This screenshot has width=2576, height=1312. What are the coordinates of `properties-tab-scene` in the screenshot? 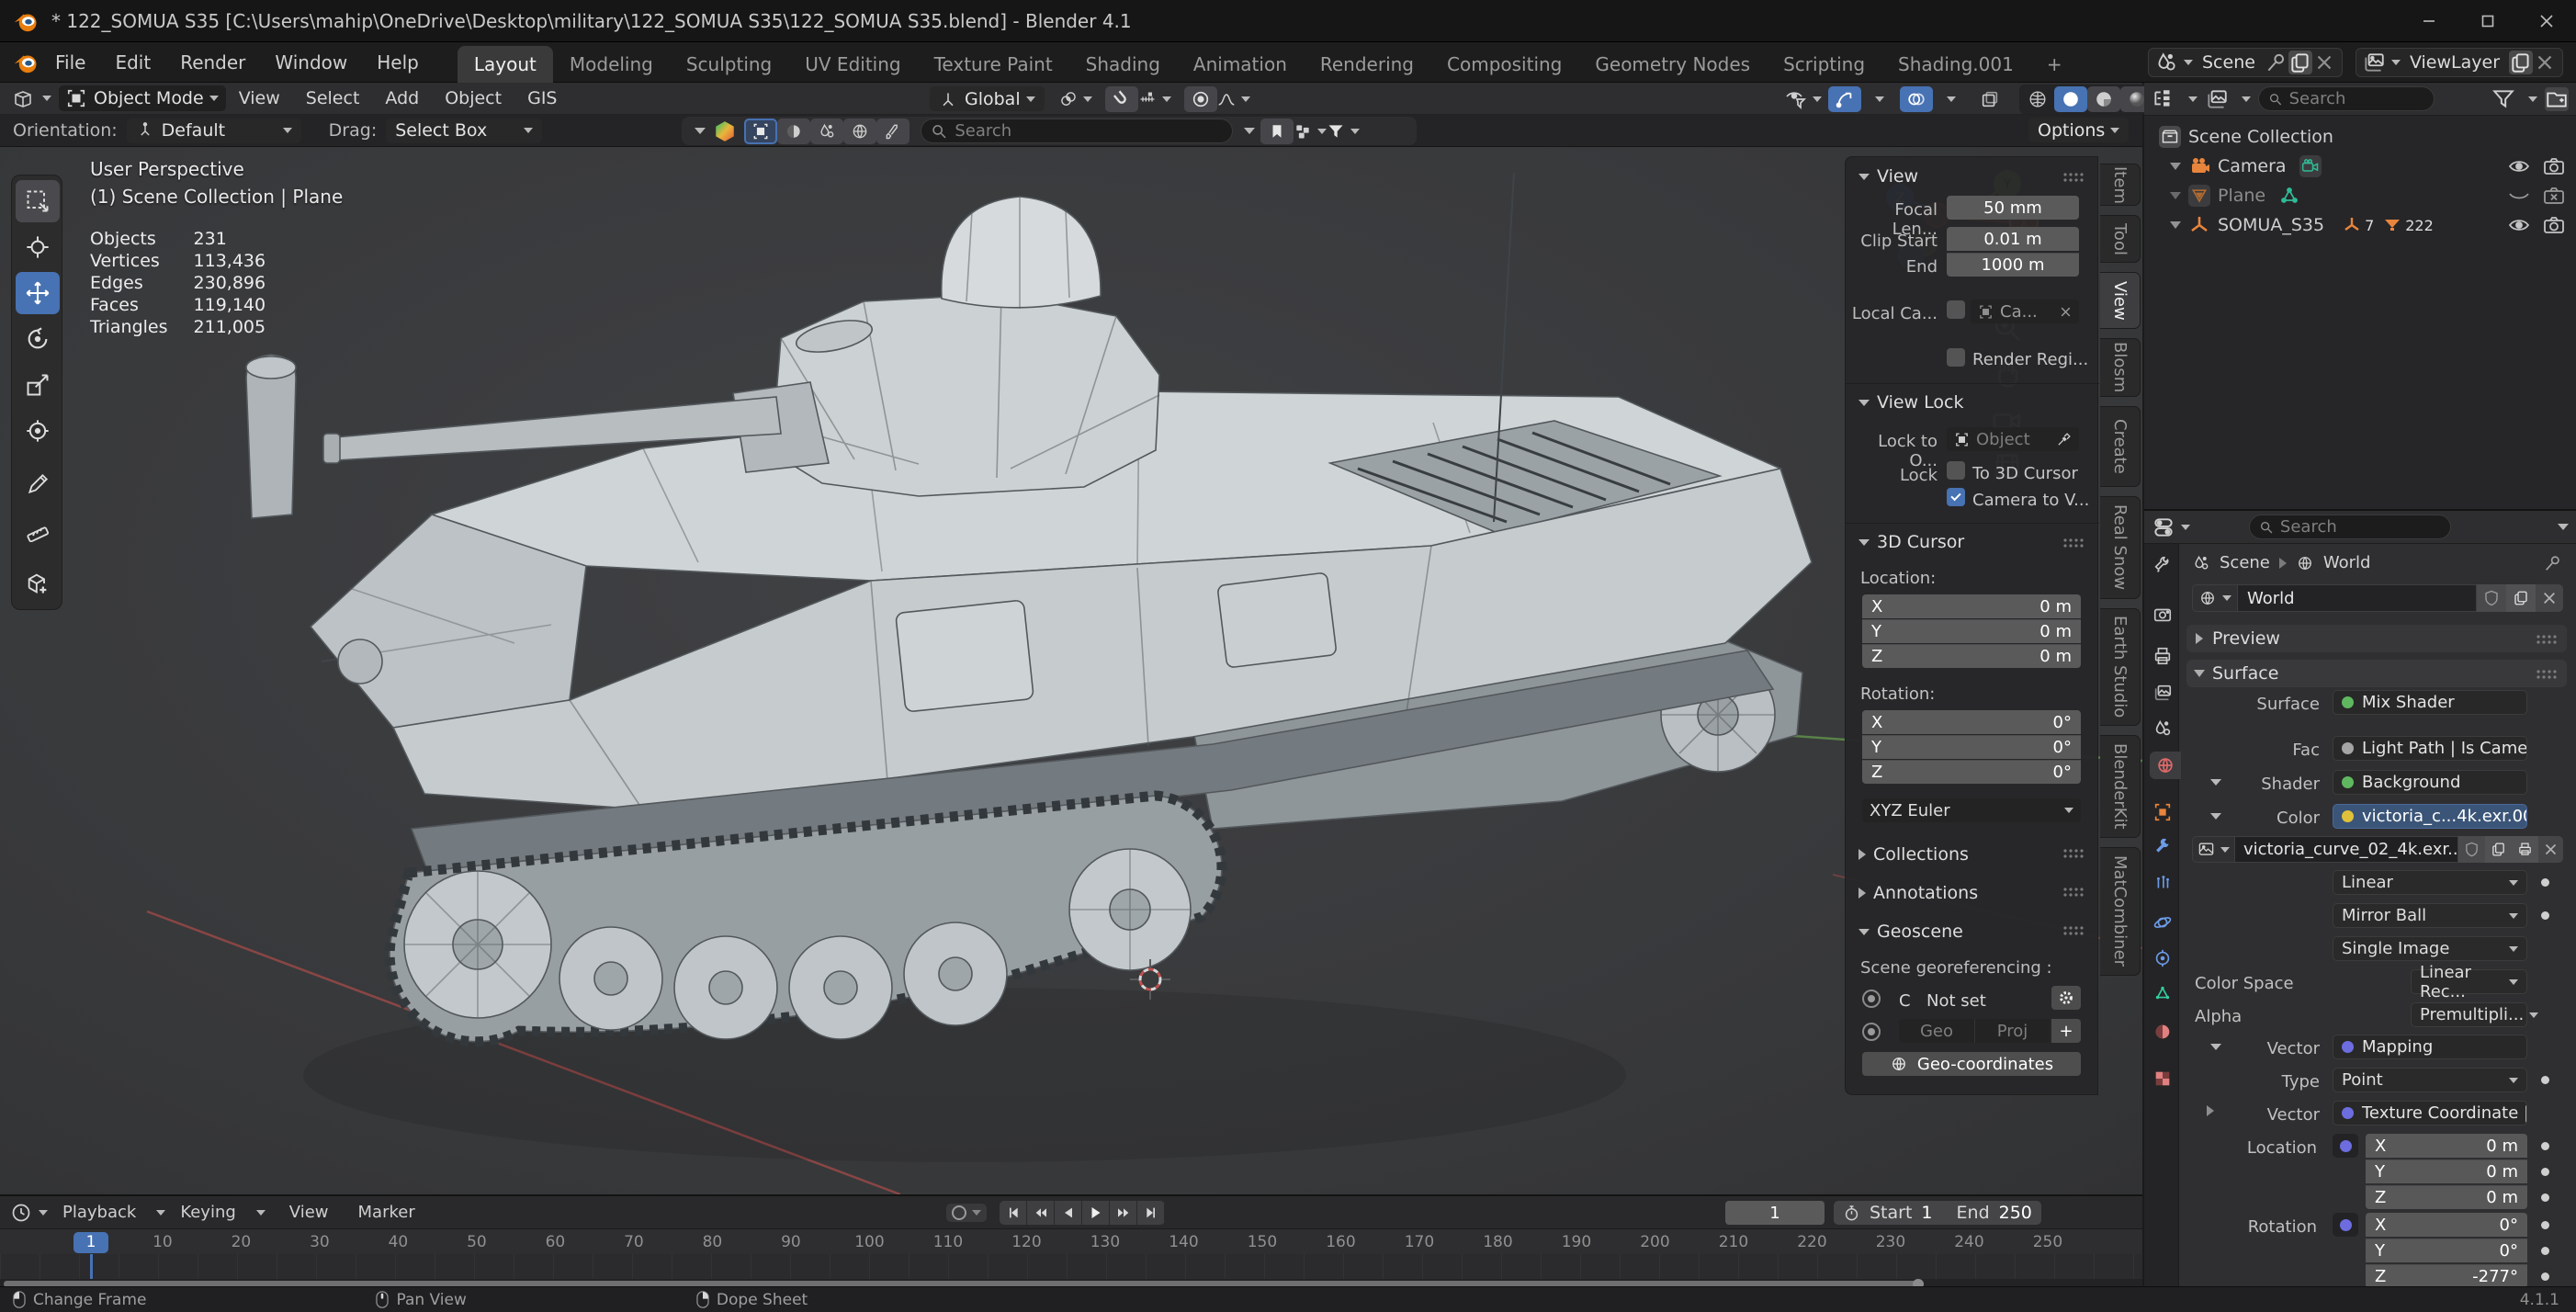 It's located at (2162, 728).